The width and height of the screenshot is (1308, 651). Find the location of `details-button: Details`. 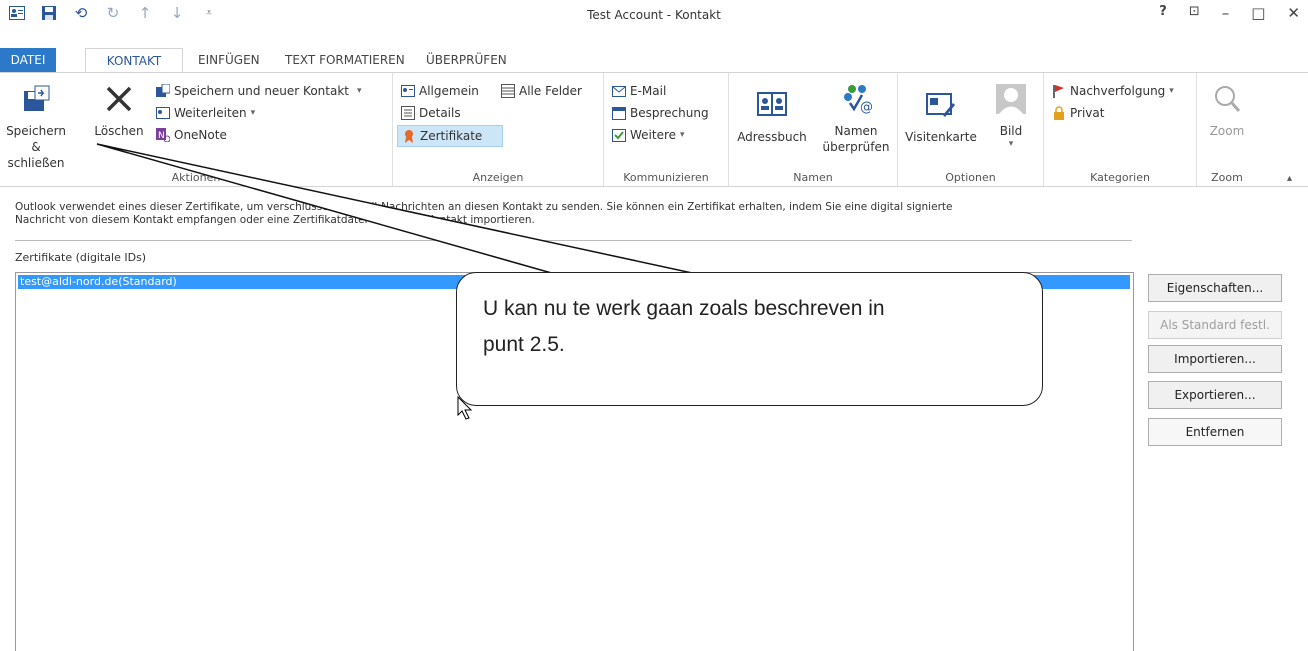

details-button: Details is located at coordinates (431, 113).